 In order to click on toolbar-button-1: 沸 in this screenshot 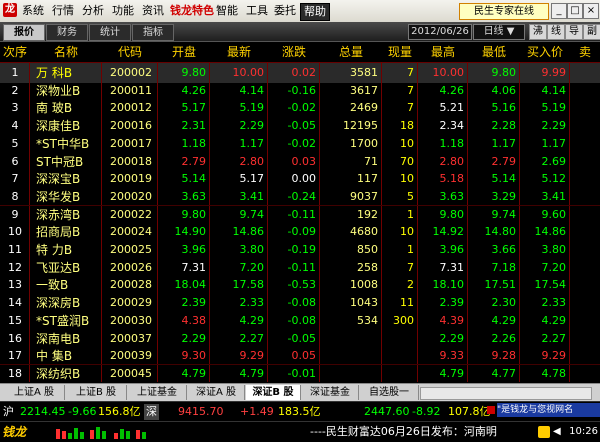, I will do `click(538, 32)`.